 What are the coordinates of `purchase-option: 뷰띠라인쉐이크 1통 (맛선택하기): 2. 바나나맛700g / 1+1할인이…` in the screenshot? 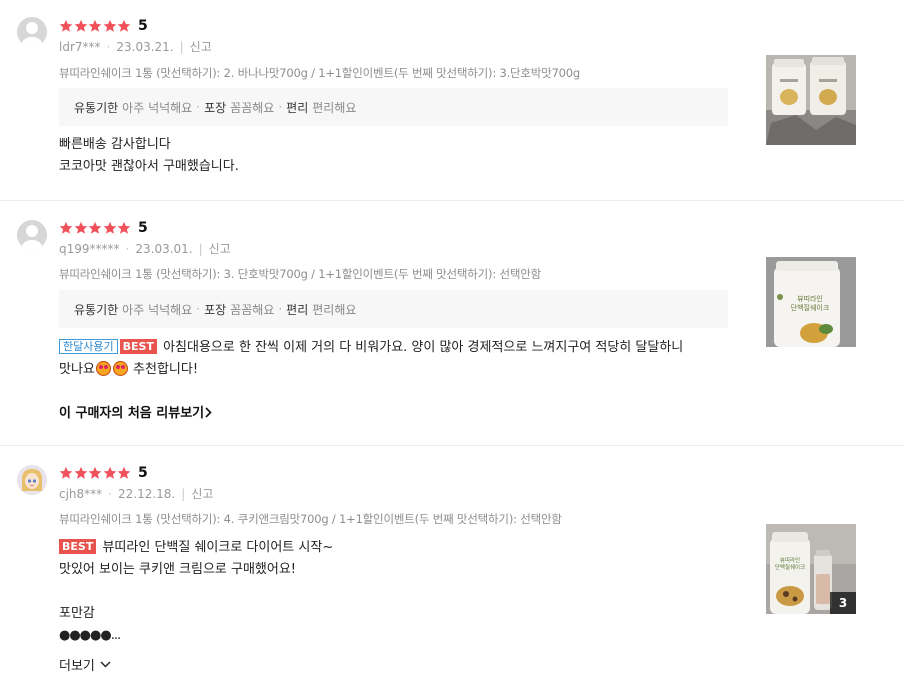 It's located at (320, 73).